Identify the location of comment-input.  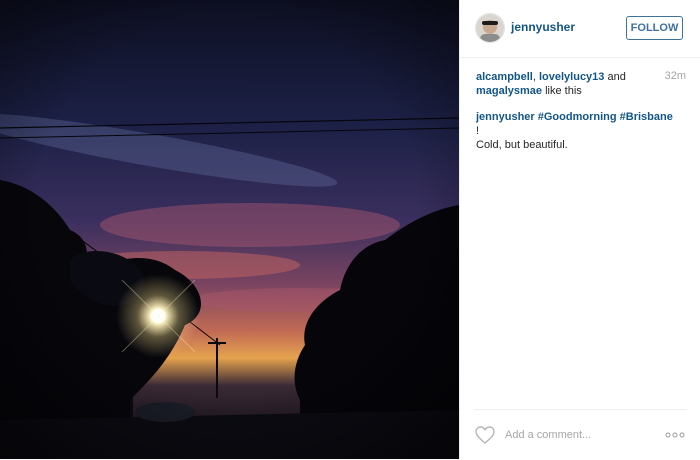
(580, 435).